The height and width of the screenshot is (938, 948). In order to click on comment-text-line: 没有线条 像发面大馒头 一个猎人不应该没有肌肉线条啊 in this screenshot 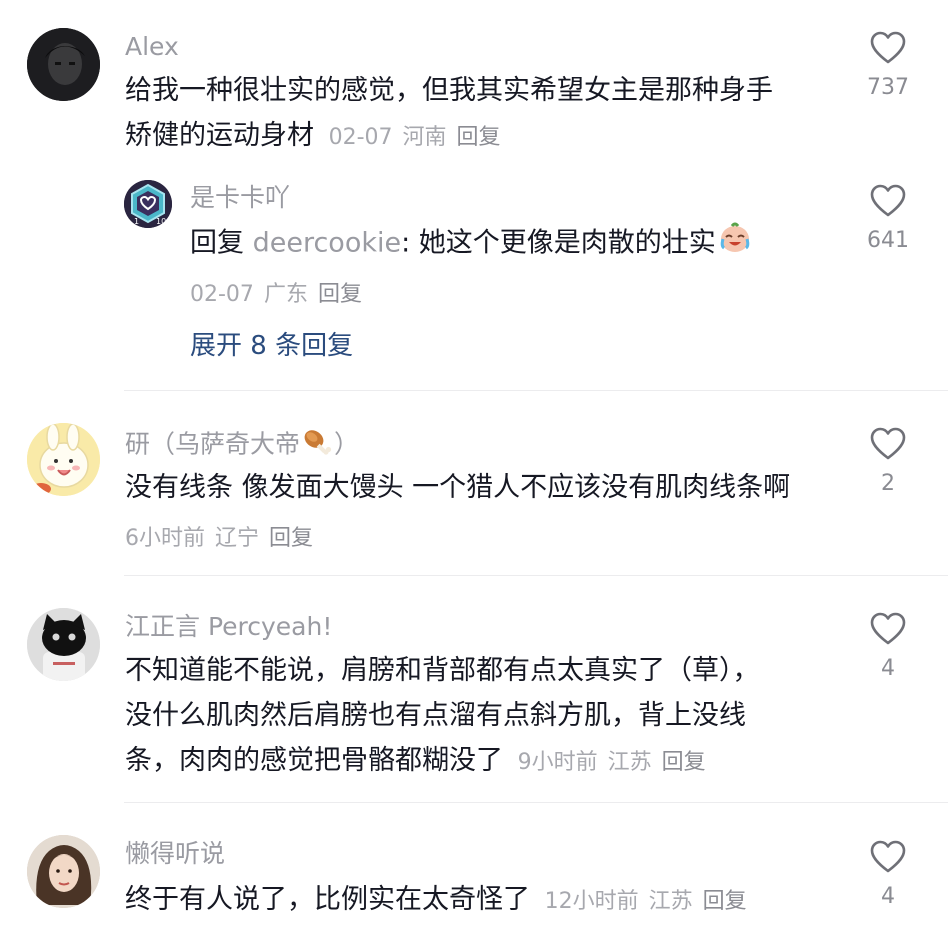, I will do `click(458, 487)`.